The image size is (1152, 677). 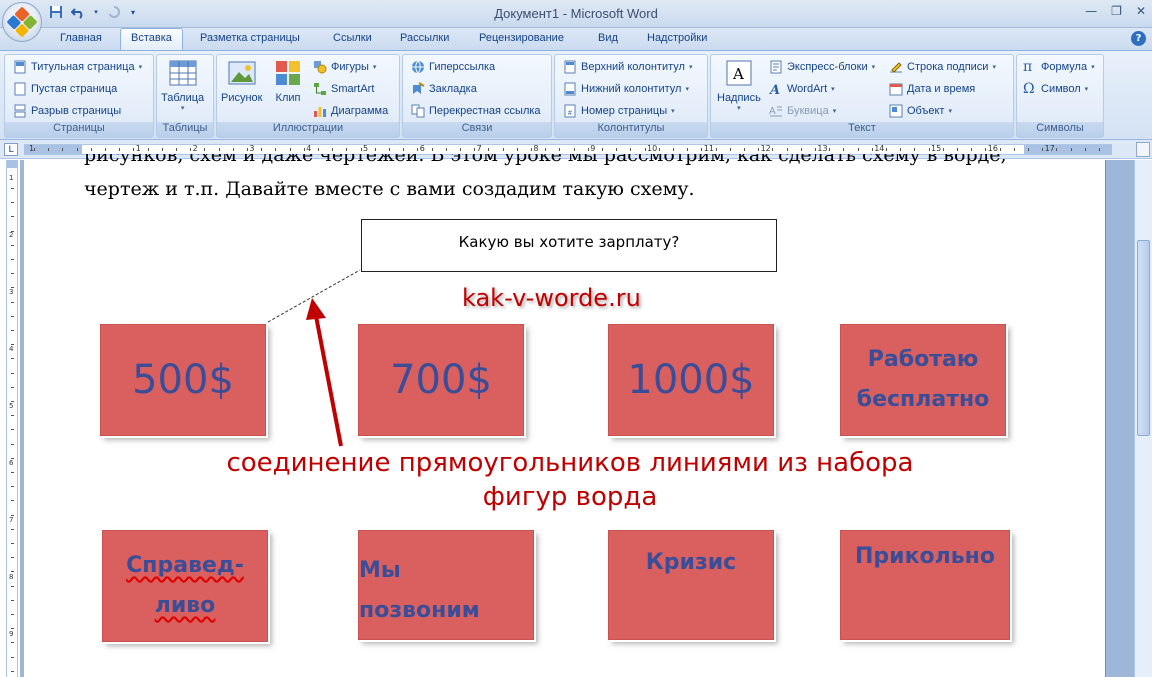 I want to click on annotation-arrow-shaft, so click(x=328, y=381).